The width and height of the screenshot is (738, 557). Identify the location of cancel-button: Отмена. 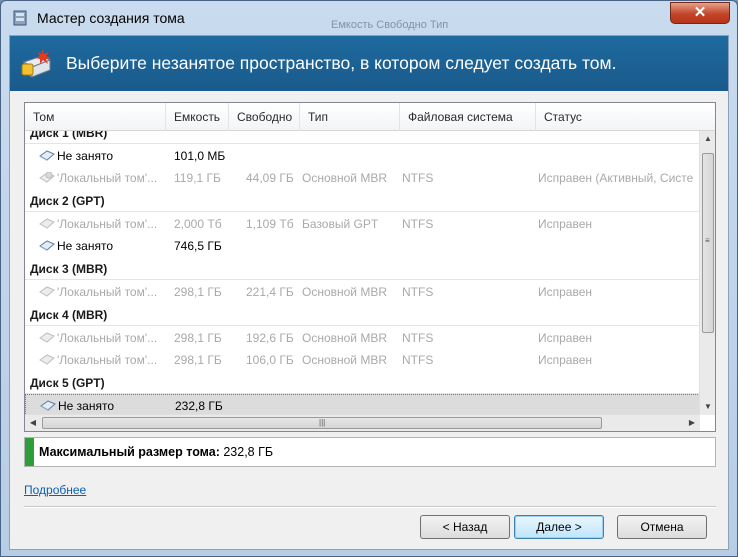
(662, 527).